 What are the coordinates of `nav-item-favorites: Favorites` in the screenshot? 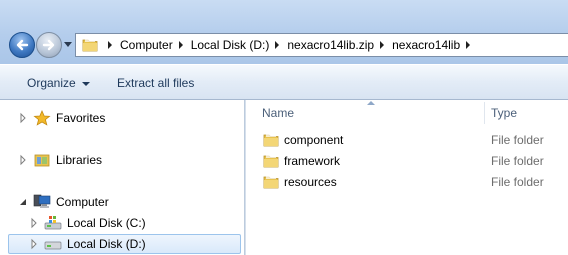 It's located at (61, 118).